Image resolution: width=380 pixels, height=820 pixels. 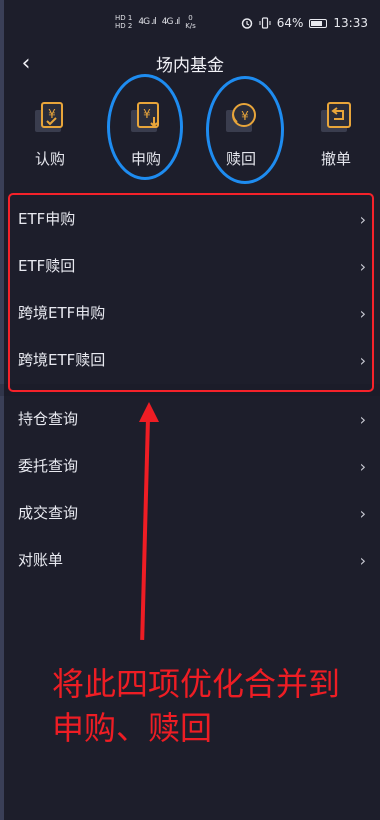 I want to click on subscribe-button: ¥ 认购, so click(x=50, y=137).